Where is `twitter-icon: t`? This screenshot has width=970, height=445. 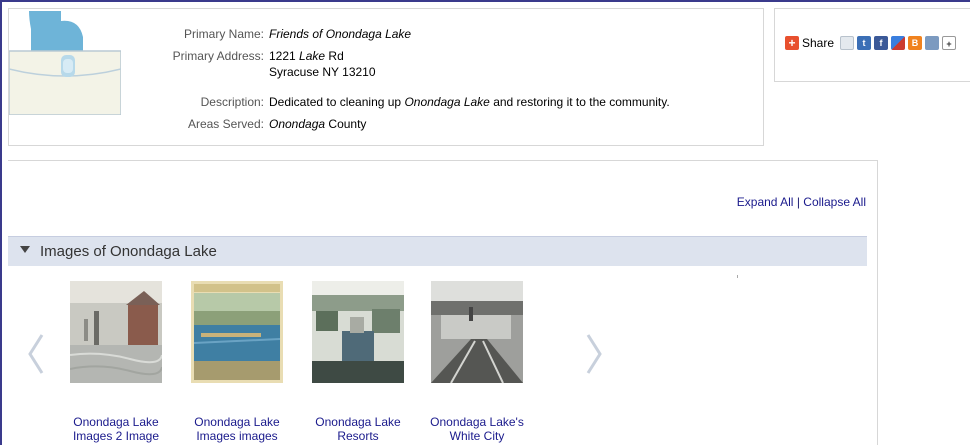 twitter-icon: t is located at coordinates (864, 43).